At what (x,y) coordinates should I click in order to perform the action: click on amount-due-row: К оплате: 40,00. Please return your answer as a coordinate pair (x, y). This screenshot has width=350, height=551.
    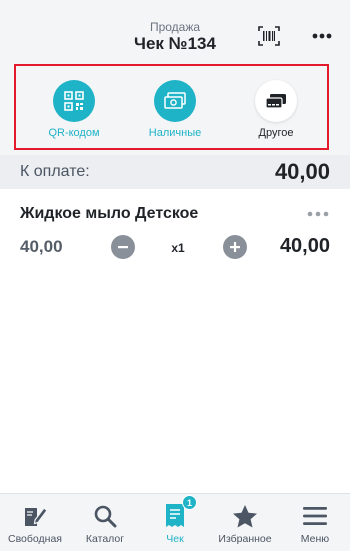
    Looking at the image, I should click on (175, 172).